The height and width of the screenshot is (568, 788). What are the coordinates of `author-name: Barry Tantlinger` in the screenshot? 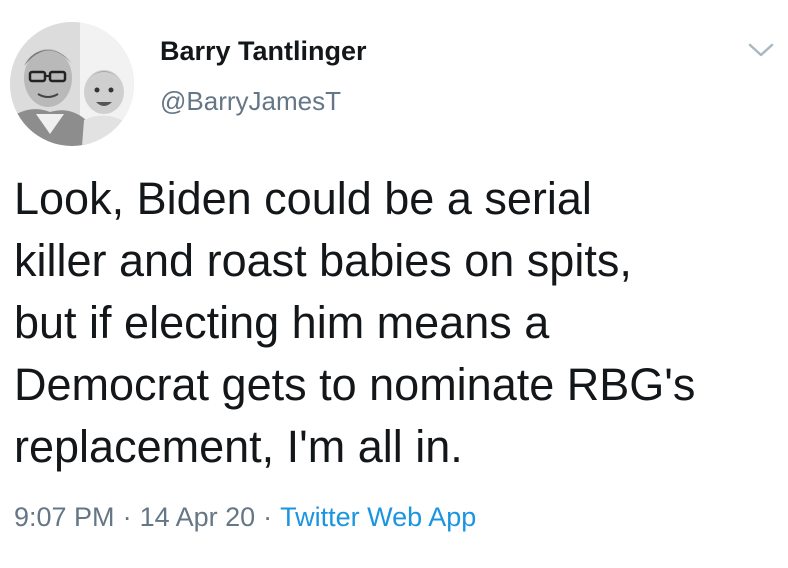 It's located at (263, 51).